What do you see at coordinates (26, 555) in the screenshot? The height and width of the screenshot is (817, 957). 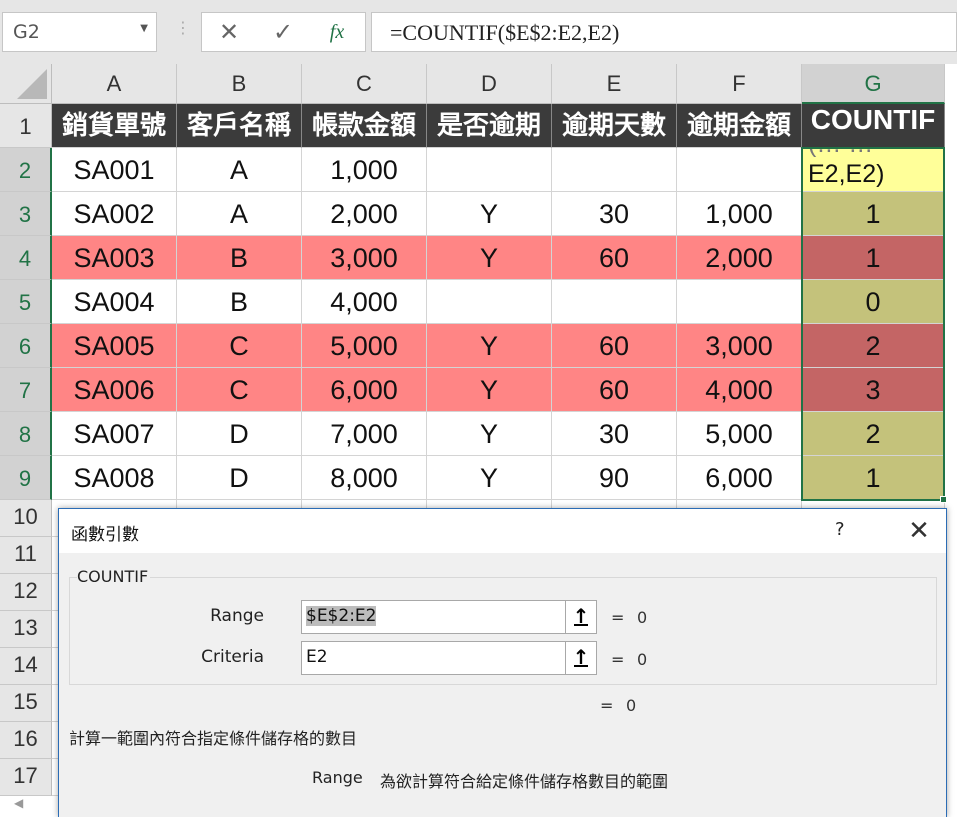 I see `row-header-11: 11` at bounding box center [26, 555].